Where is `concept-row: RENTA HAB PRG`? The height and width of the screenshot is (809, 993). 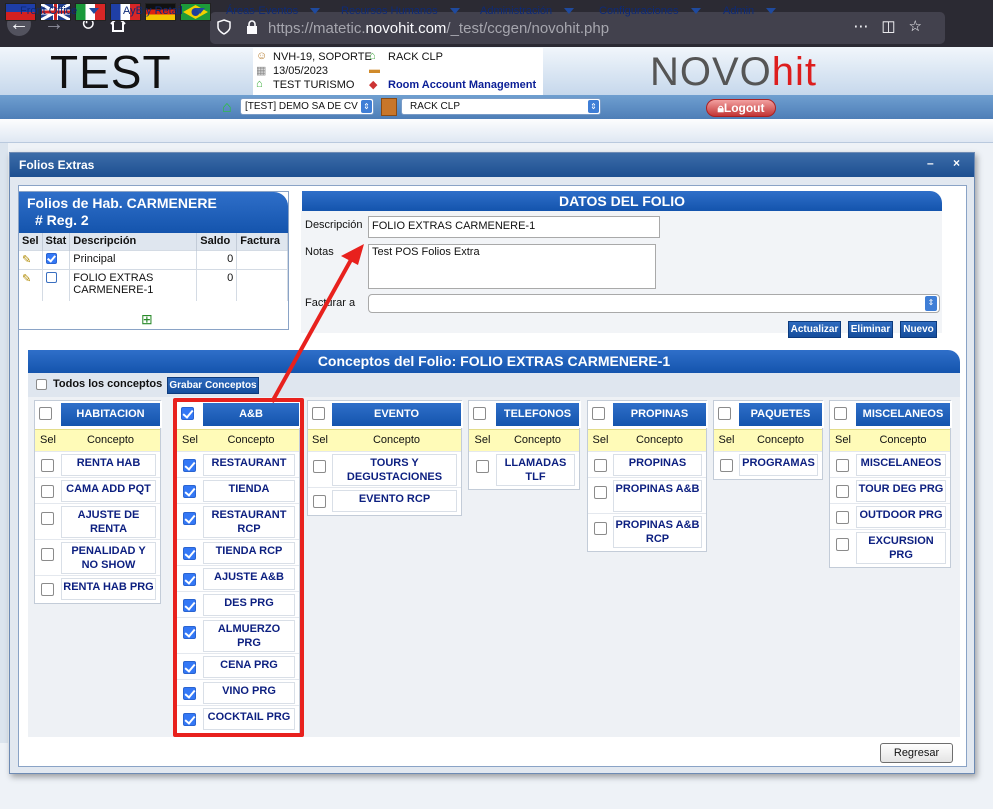 concept-row: RENTA HAB PRG is located at coordinates (97, 588).